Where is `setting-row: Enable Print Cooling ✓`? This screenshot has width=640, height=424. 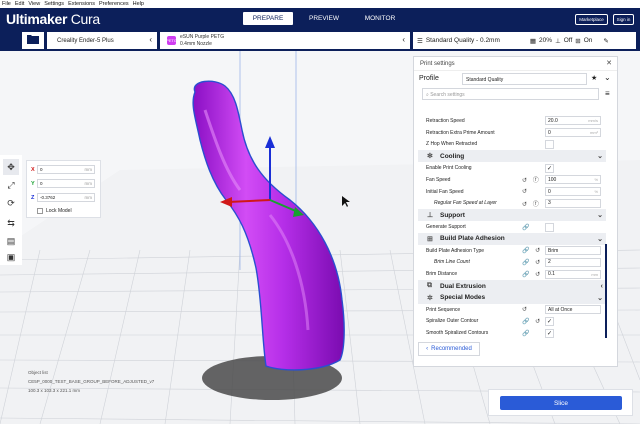
setting-row: Enable Print Cooling ✓ is located at coordinates (512, 168).